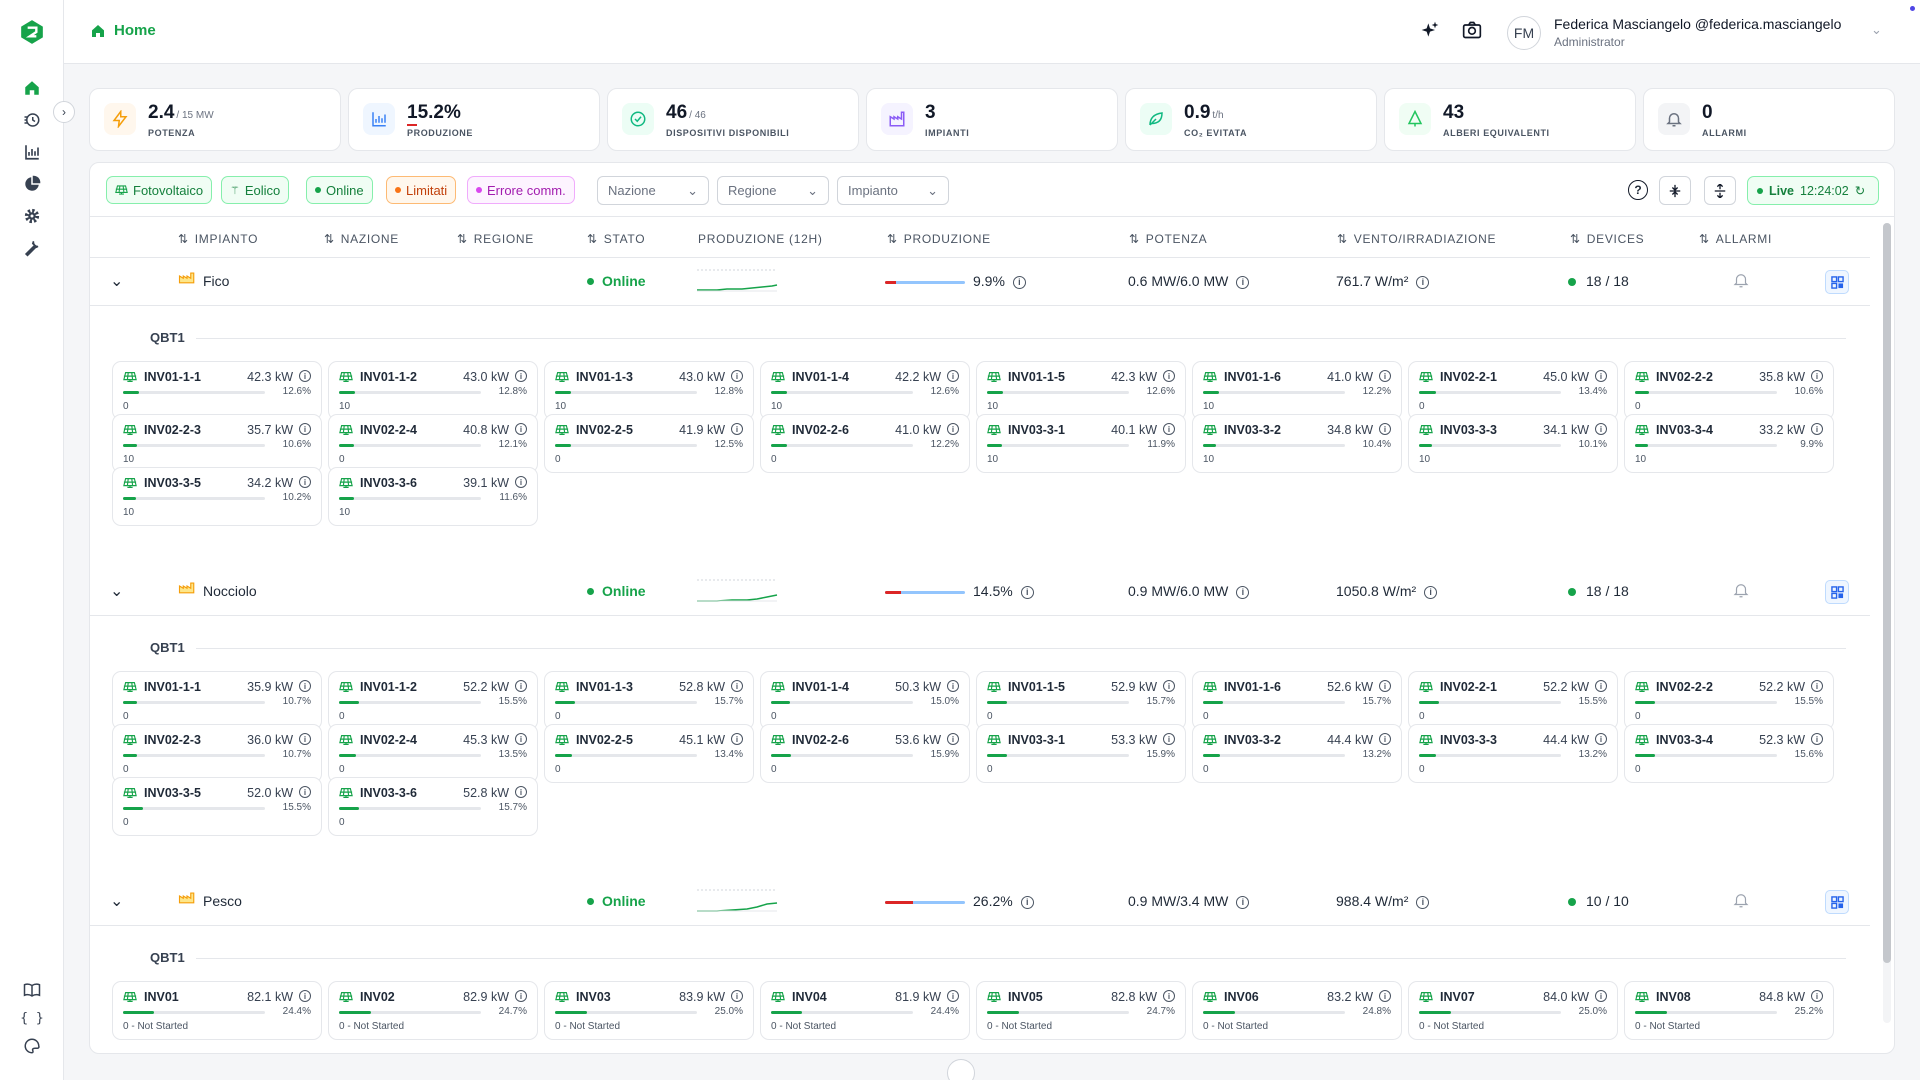  Describe the element at coordinates (339, 190) in the screenshot. I see `filter-chip-online: Online` at that location.